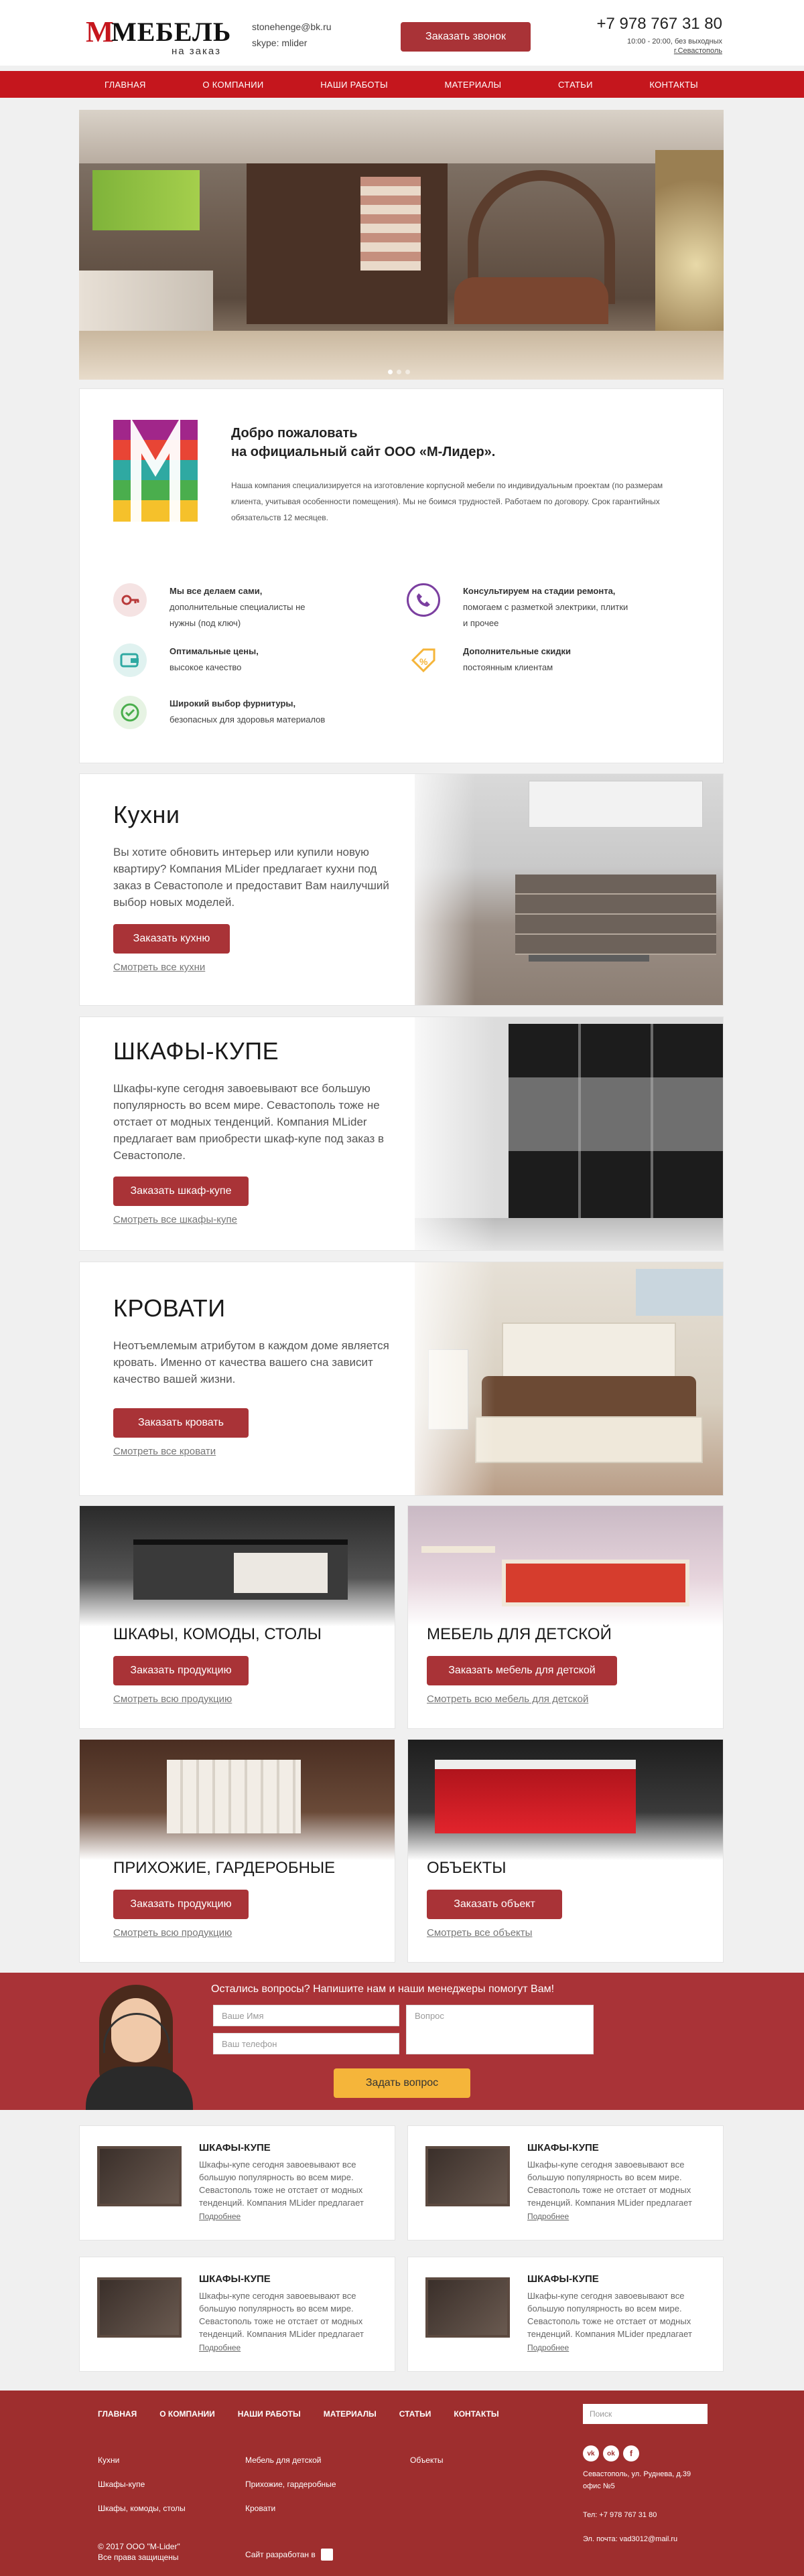  I want to click on order-bed-button: Заказать кровать, so click(181, 1423).